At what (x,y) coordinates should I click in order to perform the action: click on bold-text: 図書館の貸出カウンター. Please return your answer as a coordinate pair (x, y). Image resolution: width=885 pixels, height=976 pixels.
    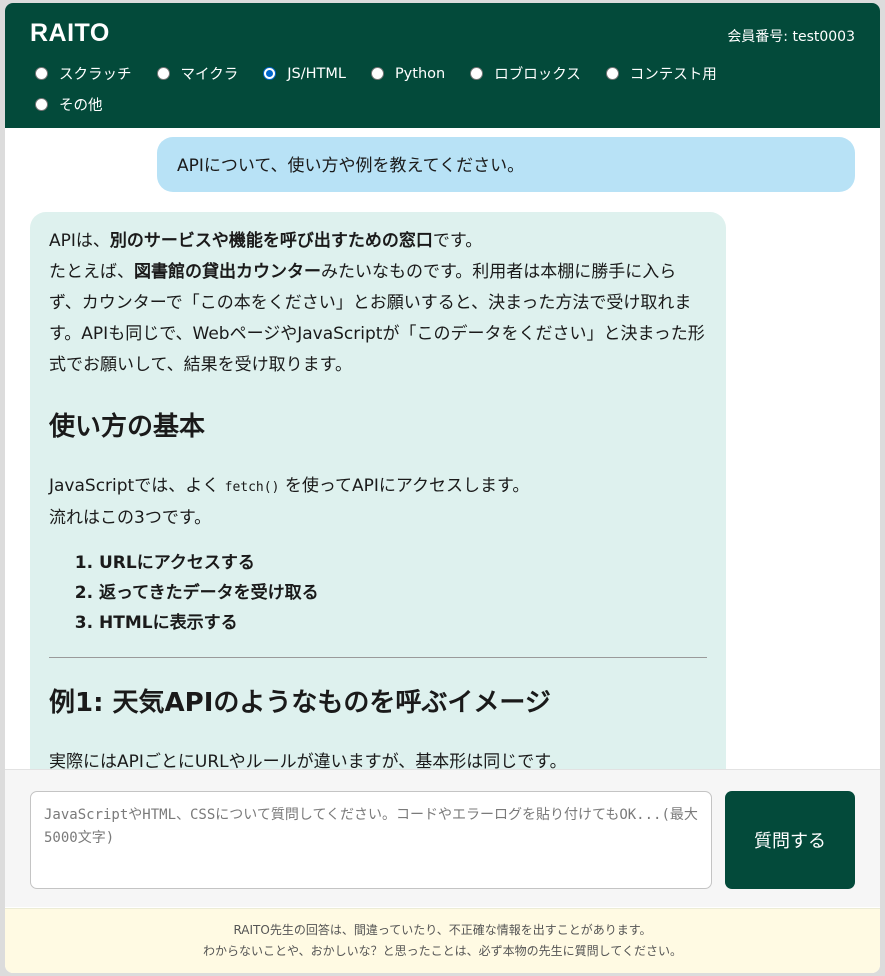
    Looking at the image, I should click on (227, 272).